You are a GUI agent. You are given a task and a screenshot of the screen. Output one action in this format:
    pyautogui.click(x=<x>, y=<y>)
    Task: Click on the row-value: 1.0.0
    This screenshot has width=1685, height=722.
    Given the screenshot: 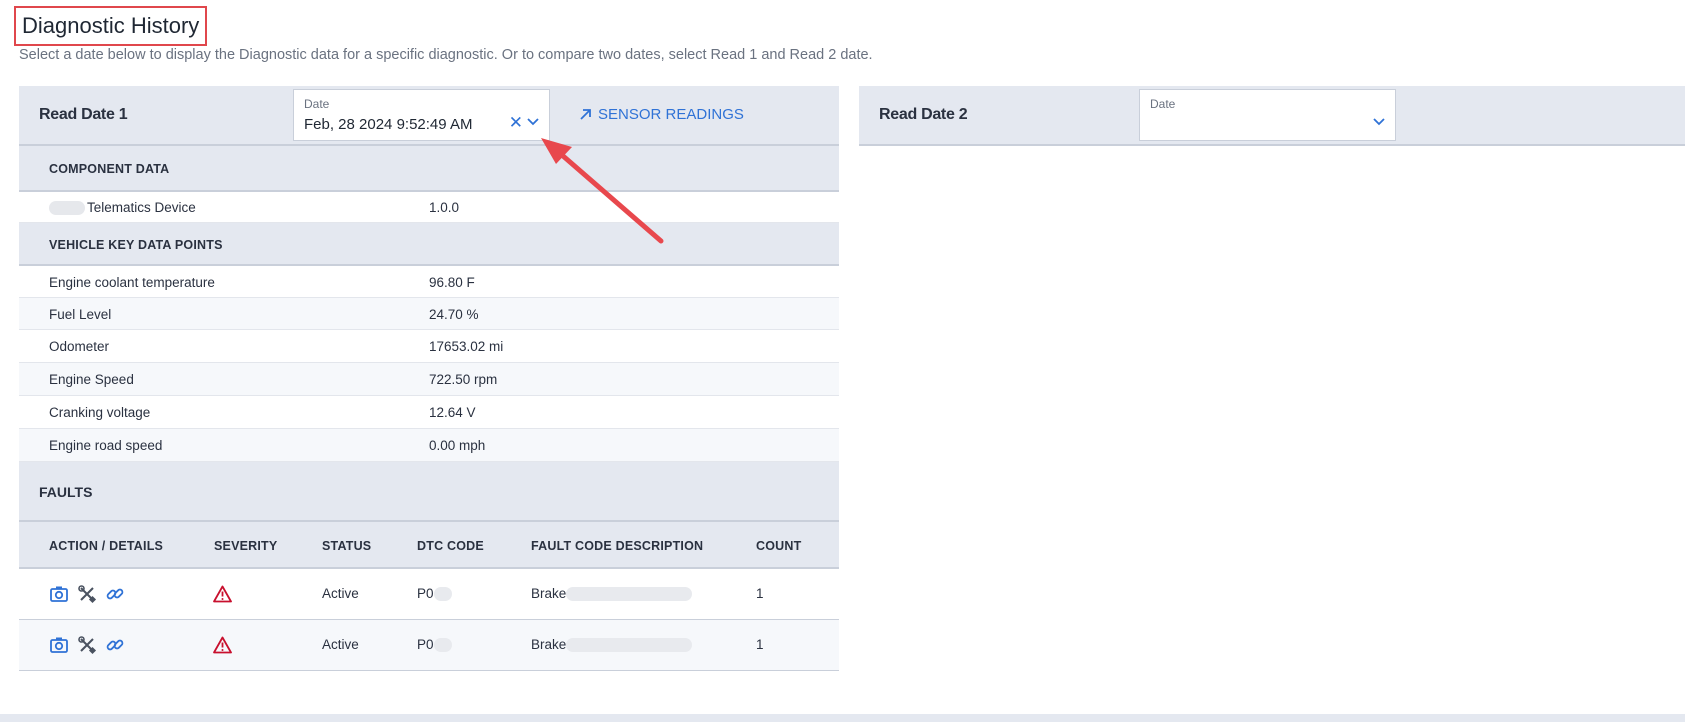 What is the action you would take?
    pyautogui.click(x=444, y=207)
    